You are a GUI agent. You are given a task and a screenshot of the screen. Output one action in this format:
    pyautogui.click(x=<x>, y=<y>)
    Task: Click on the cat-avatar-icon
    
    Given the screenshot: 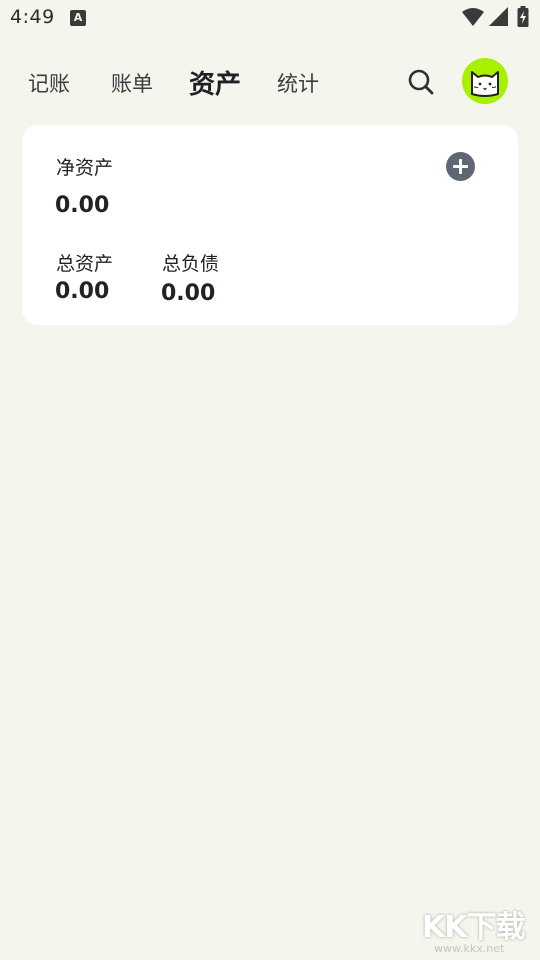 What is the action you would take?
    pyautogui.click(x=485, y=81)
    